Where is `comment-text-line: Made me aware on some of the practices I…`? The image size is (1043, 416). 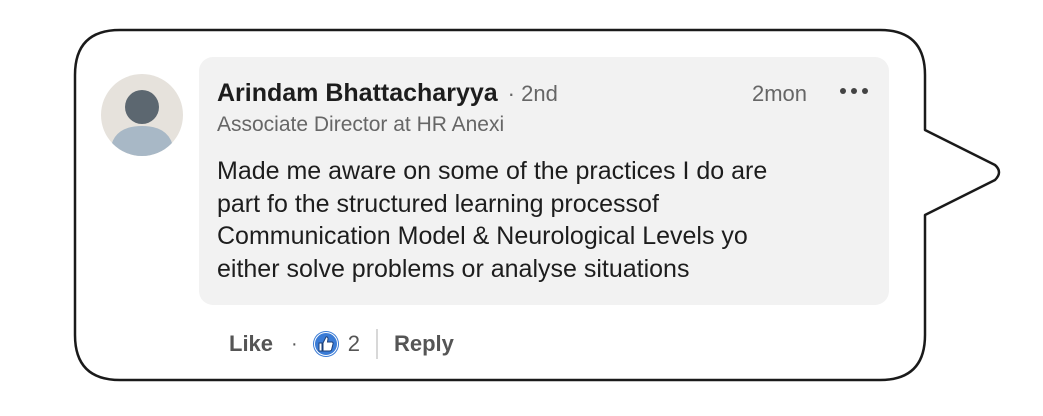
comment-text-line: Made me aware on some of the practices I… is located at coordinates (492, 171).